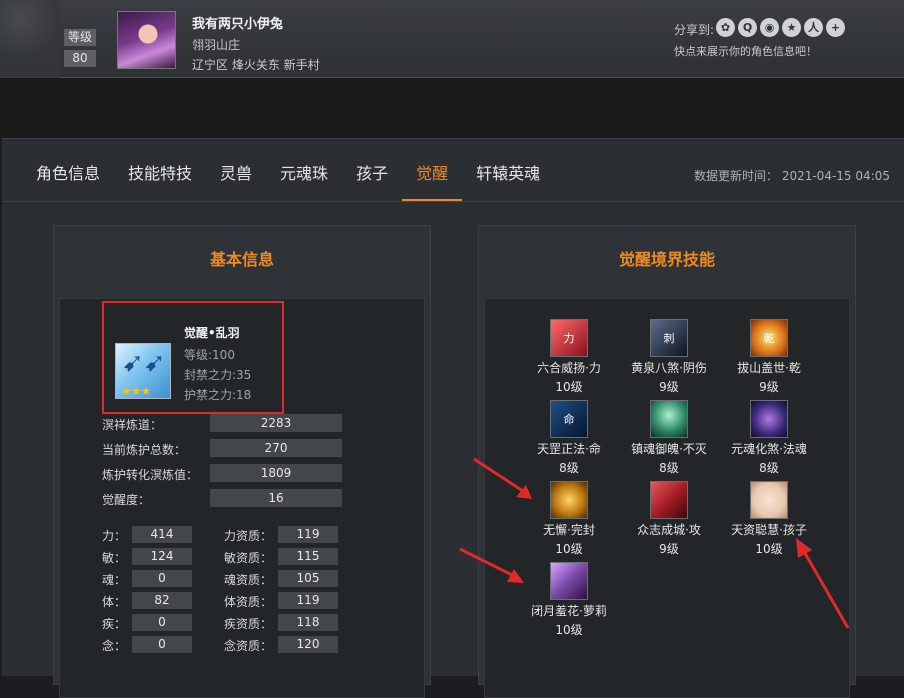 The height and width of the screenshot is (698, 904). Describe the element at coordinates (792, 176) in the screenshot. I see `update-time: 数据更新时间： 2021-04-15 04:05` at that location.